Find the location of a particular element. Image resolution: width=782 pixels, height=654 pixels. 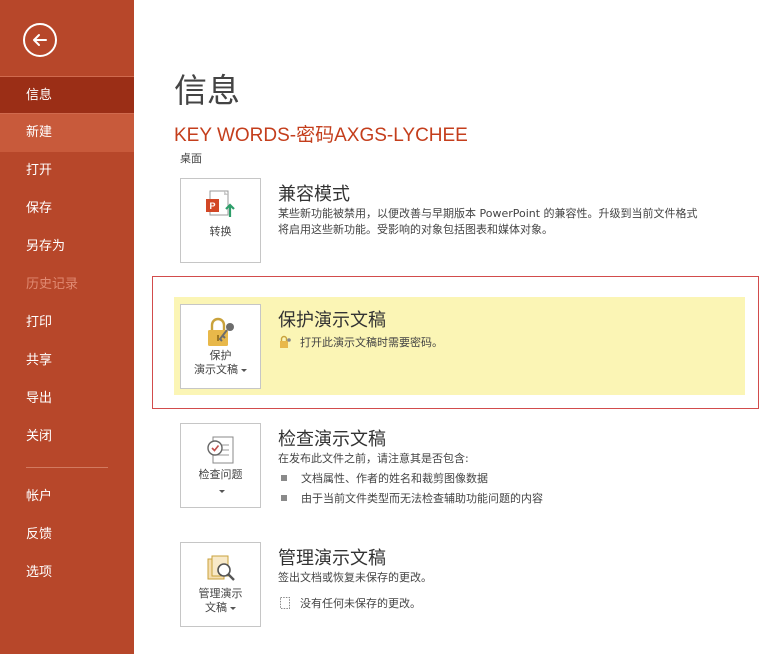

protect-button-line2-wrap: 演示文稿 is located at coordinates (220, 370).